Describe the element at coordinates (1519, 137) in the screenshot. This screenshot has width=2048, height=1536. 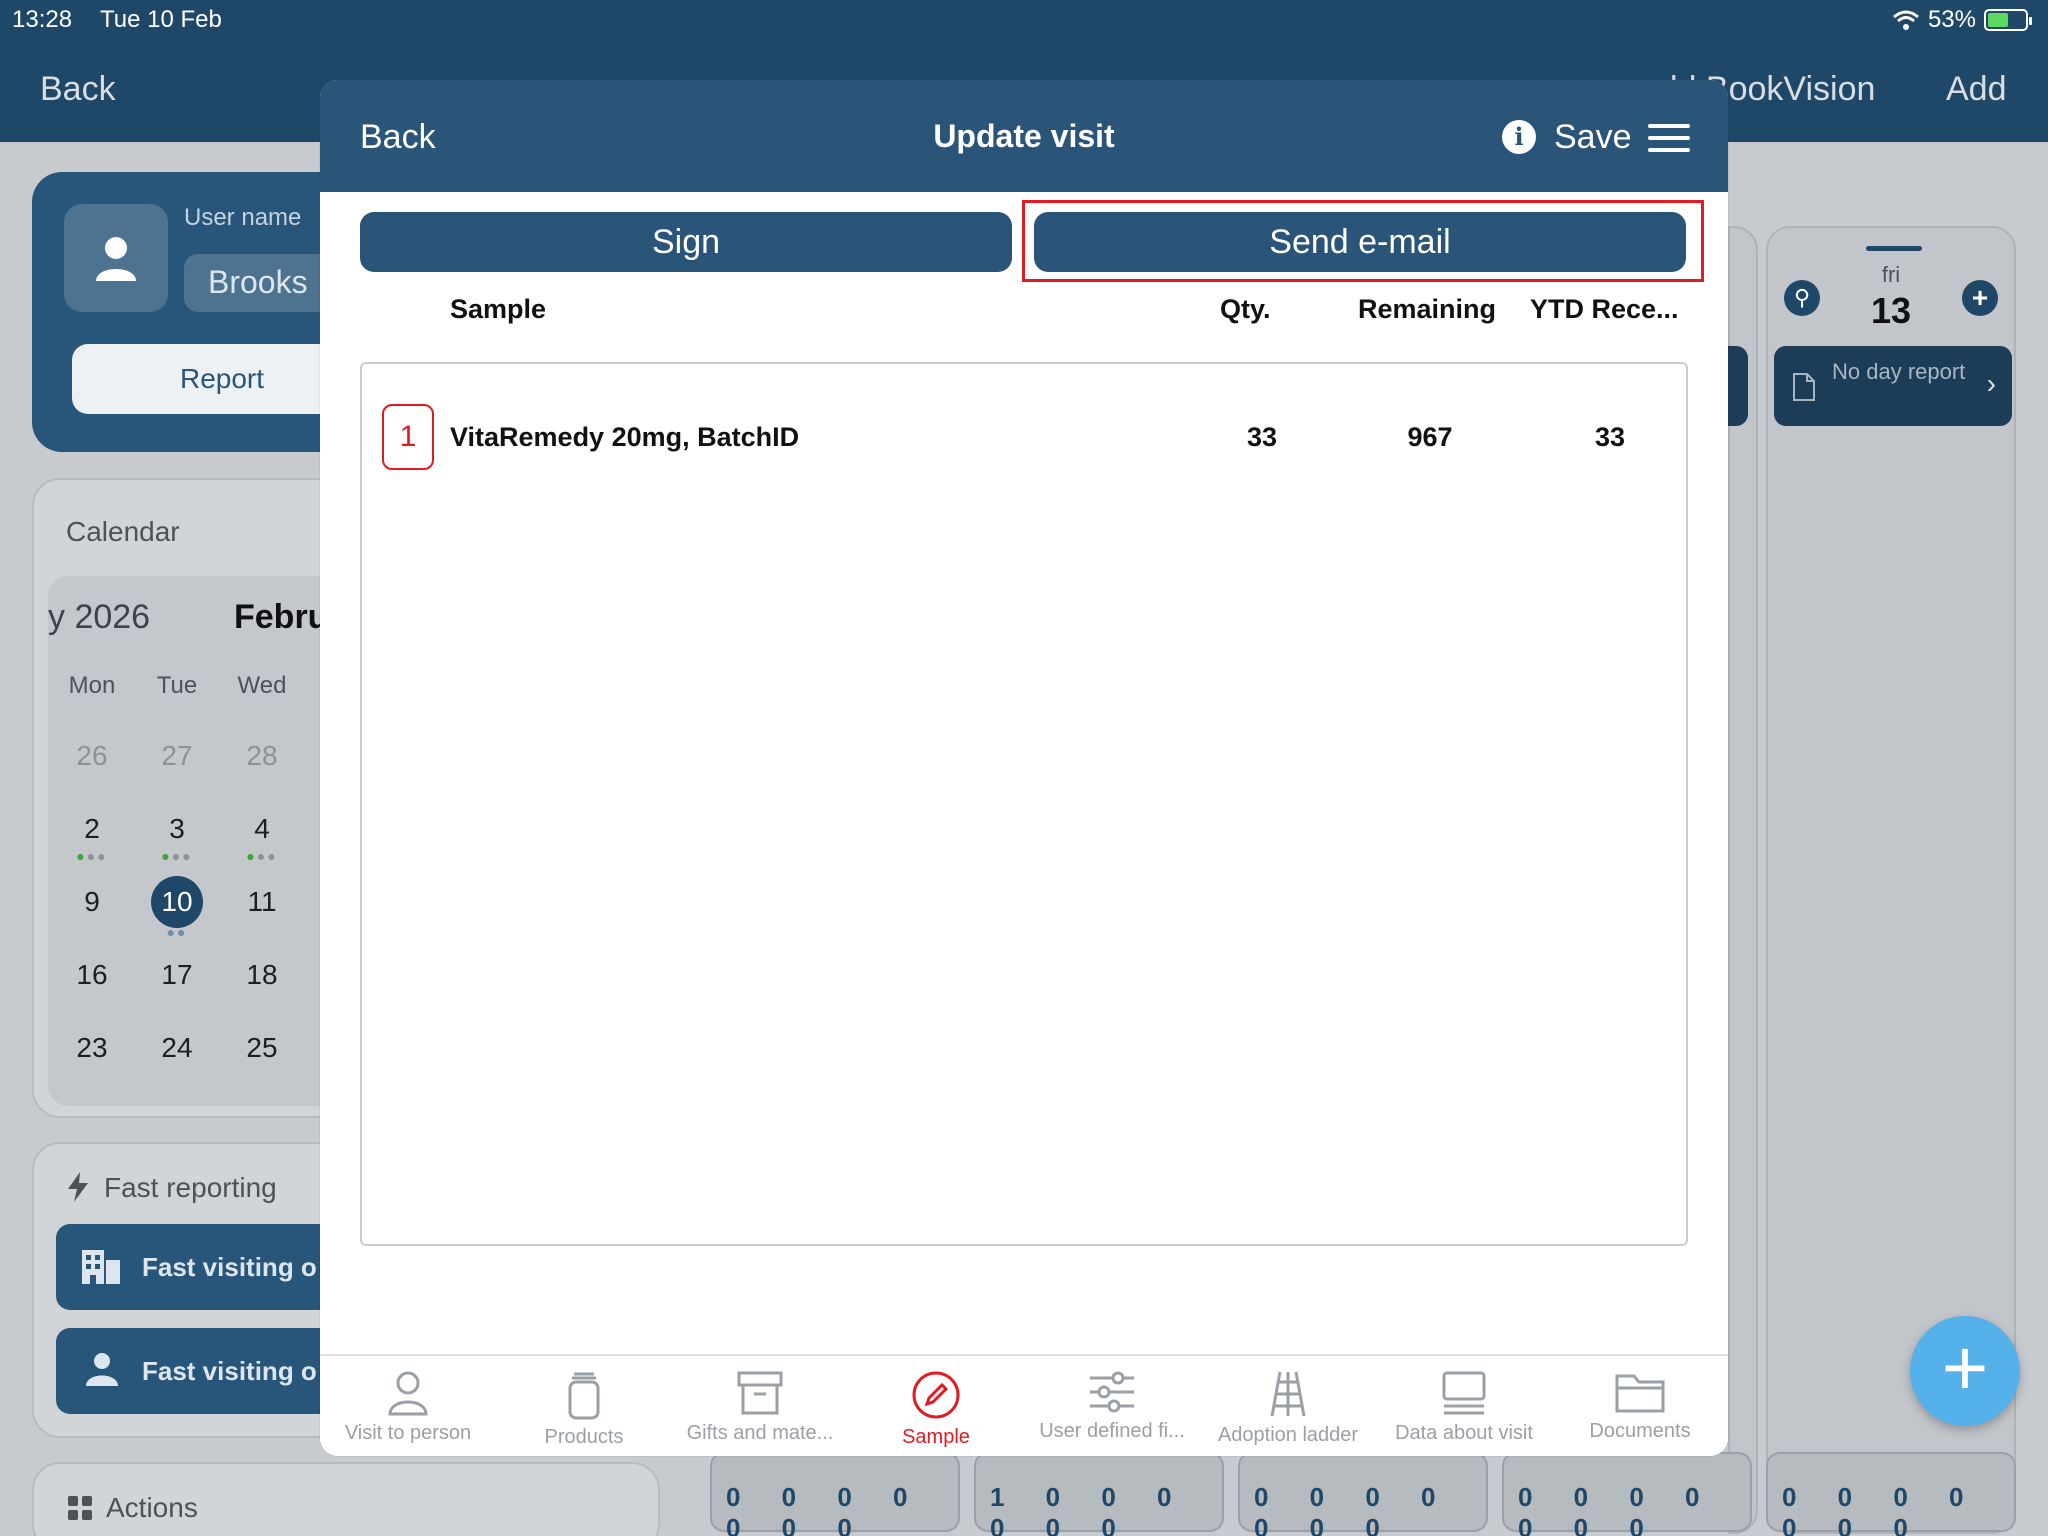
I see `info-icon: i` at that location.